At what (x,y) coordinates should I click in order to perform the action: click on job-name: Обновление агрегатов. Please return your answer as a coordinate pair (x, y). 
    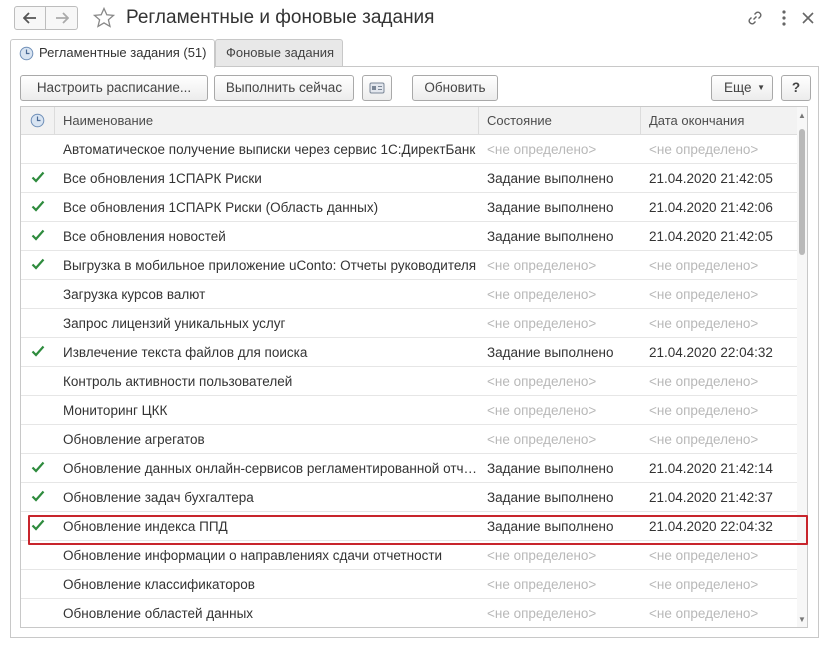
    Looking at the image, I should click on (134, 439).